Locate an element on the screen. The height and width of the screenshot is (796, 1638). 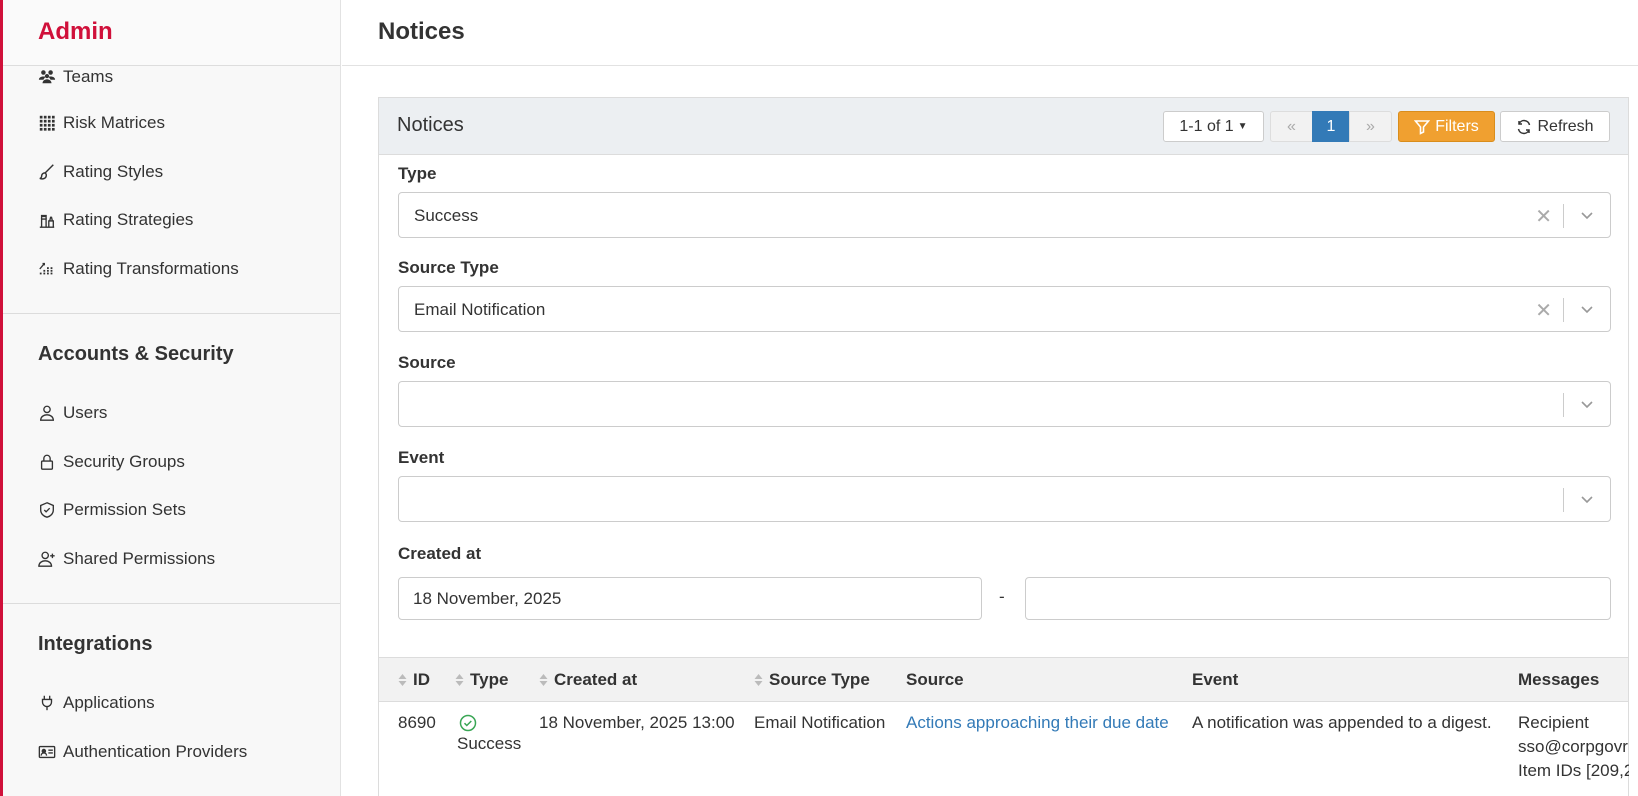
cell-messages: Recipient sso@corpgovr Item IDs [209,2 is located at coordinates (1573, 747).